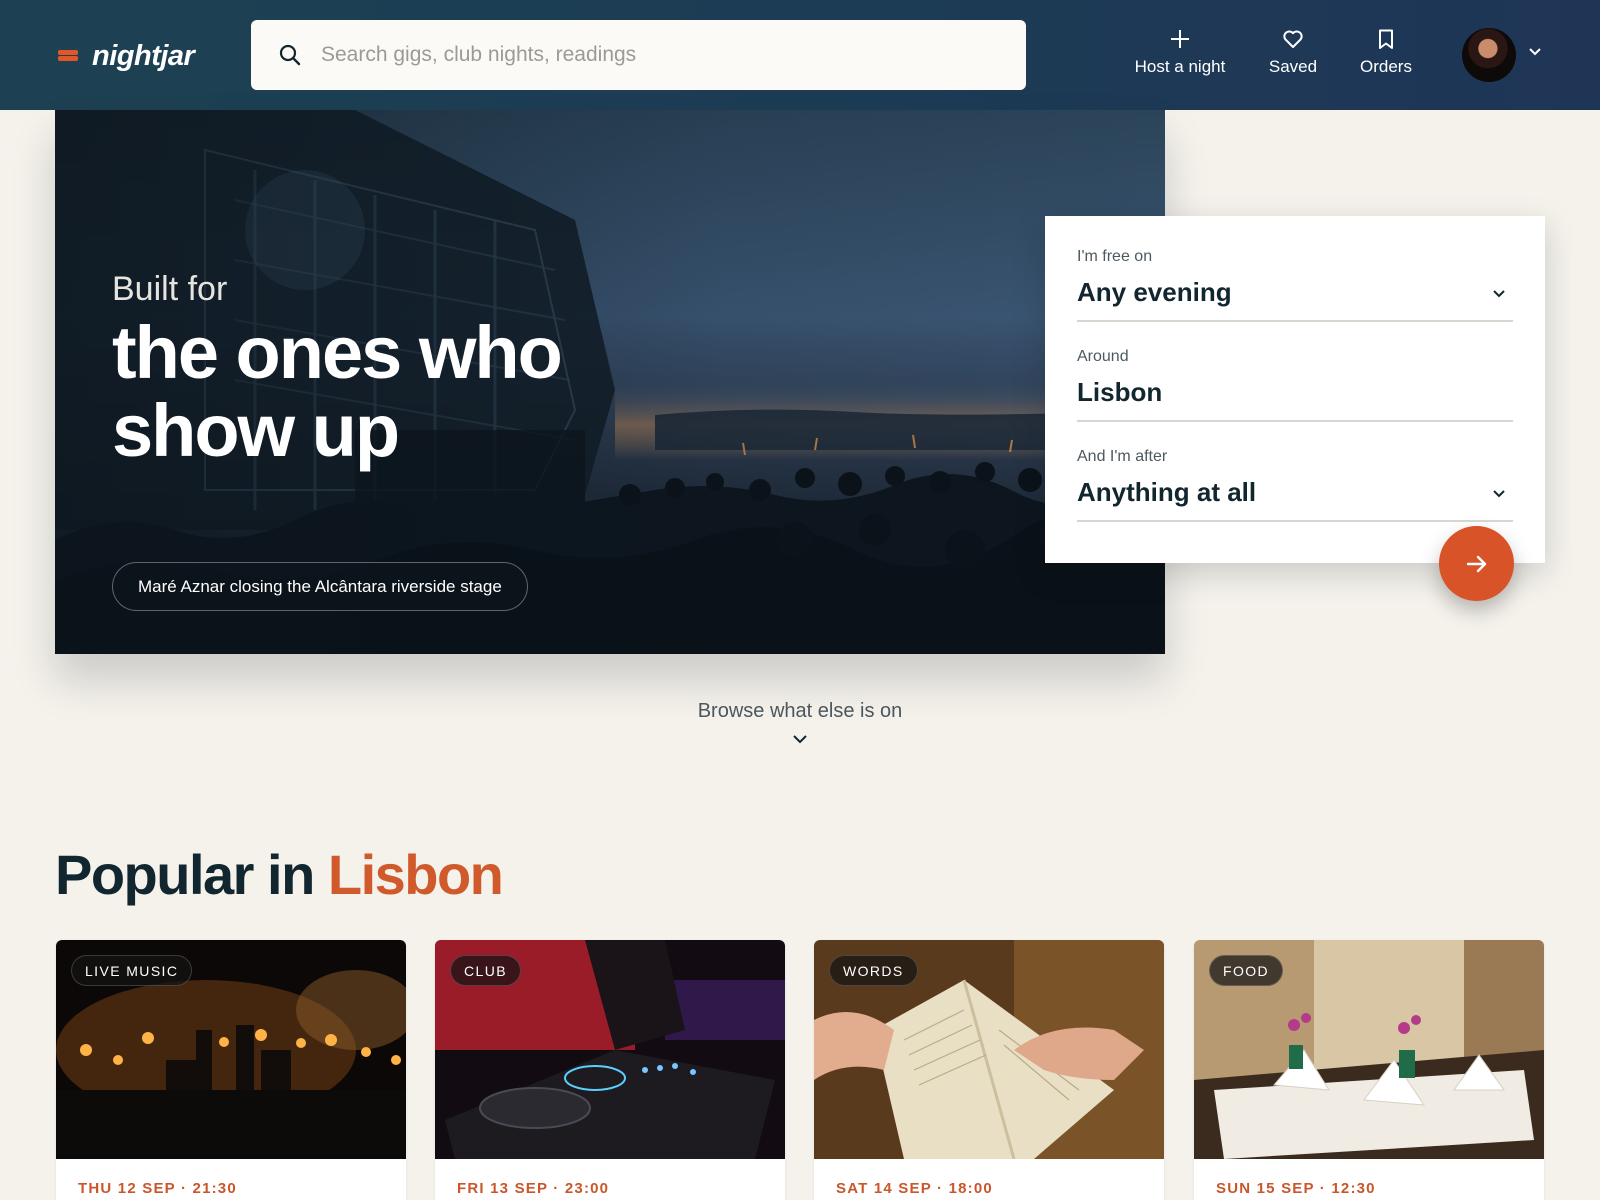 The image size is (1600, 1200). I want to click on category-select-label: And I'm after, so click(1122, 456).